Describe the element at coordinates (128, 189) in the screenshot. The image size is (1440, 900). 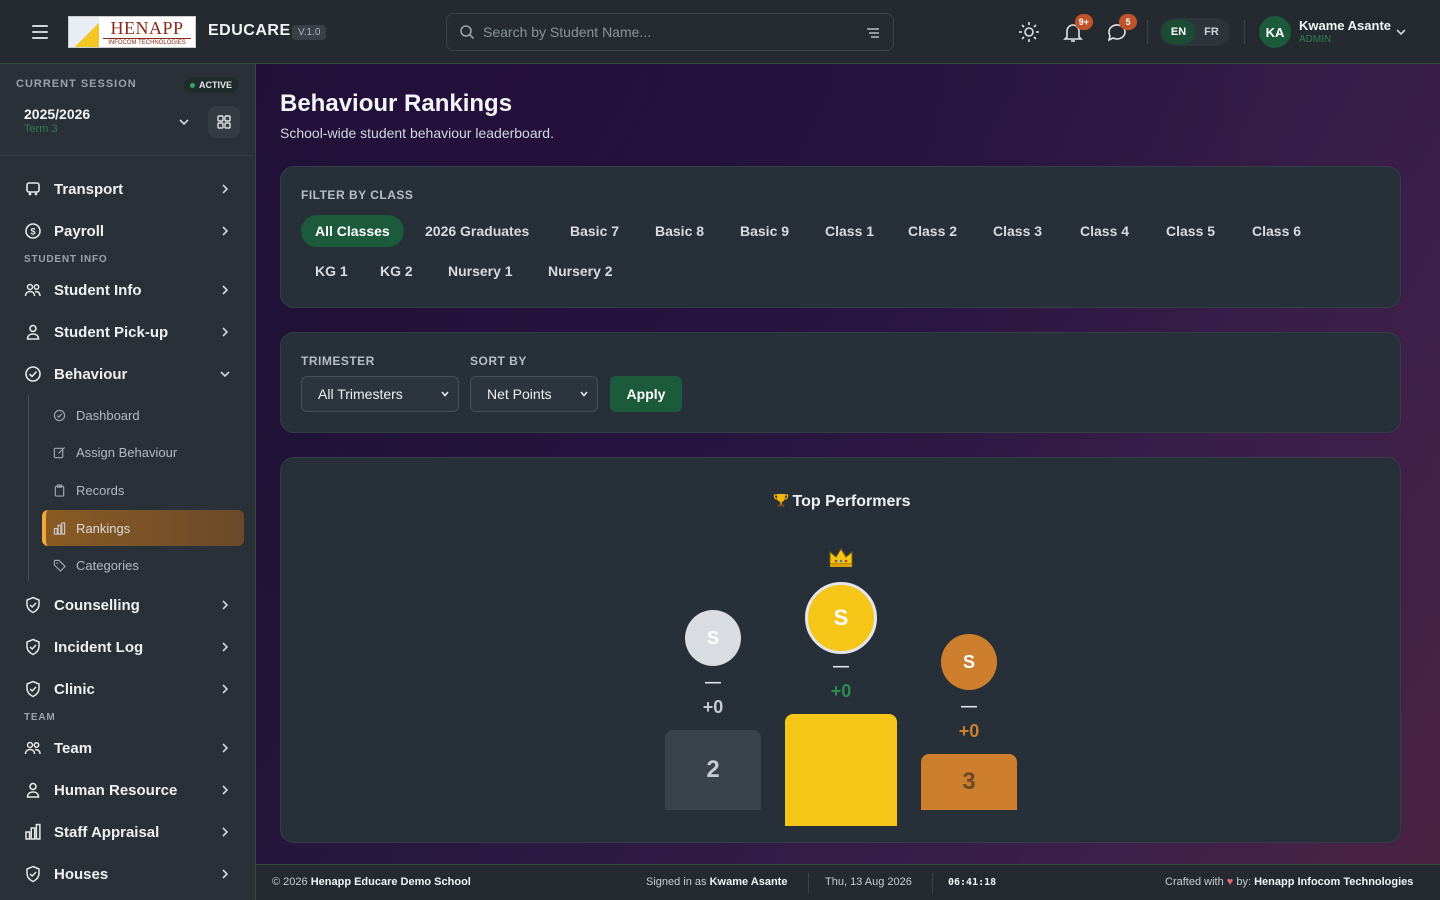
I see `sidebar-item-transport: Transport` at that location.